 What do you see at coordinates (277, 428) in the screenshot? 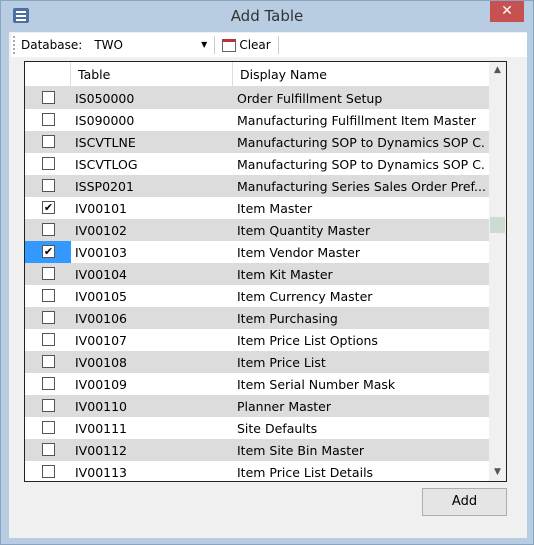
I see `display-name: Site Defaults` at bounding box center [277, 428].